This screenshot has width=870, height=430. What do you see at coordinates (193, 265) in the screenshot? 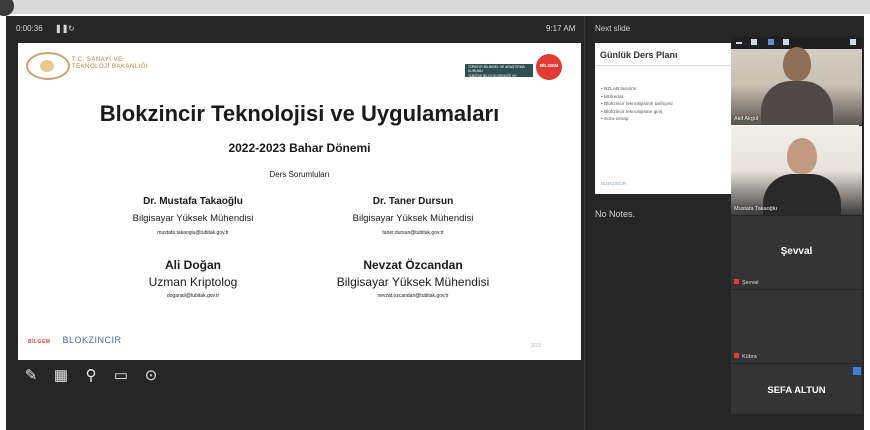
I see `person-name: Ali Doğan` at bounding box center [193, 265].